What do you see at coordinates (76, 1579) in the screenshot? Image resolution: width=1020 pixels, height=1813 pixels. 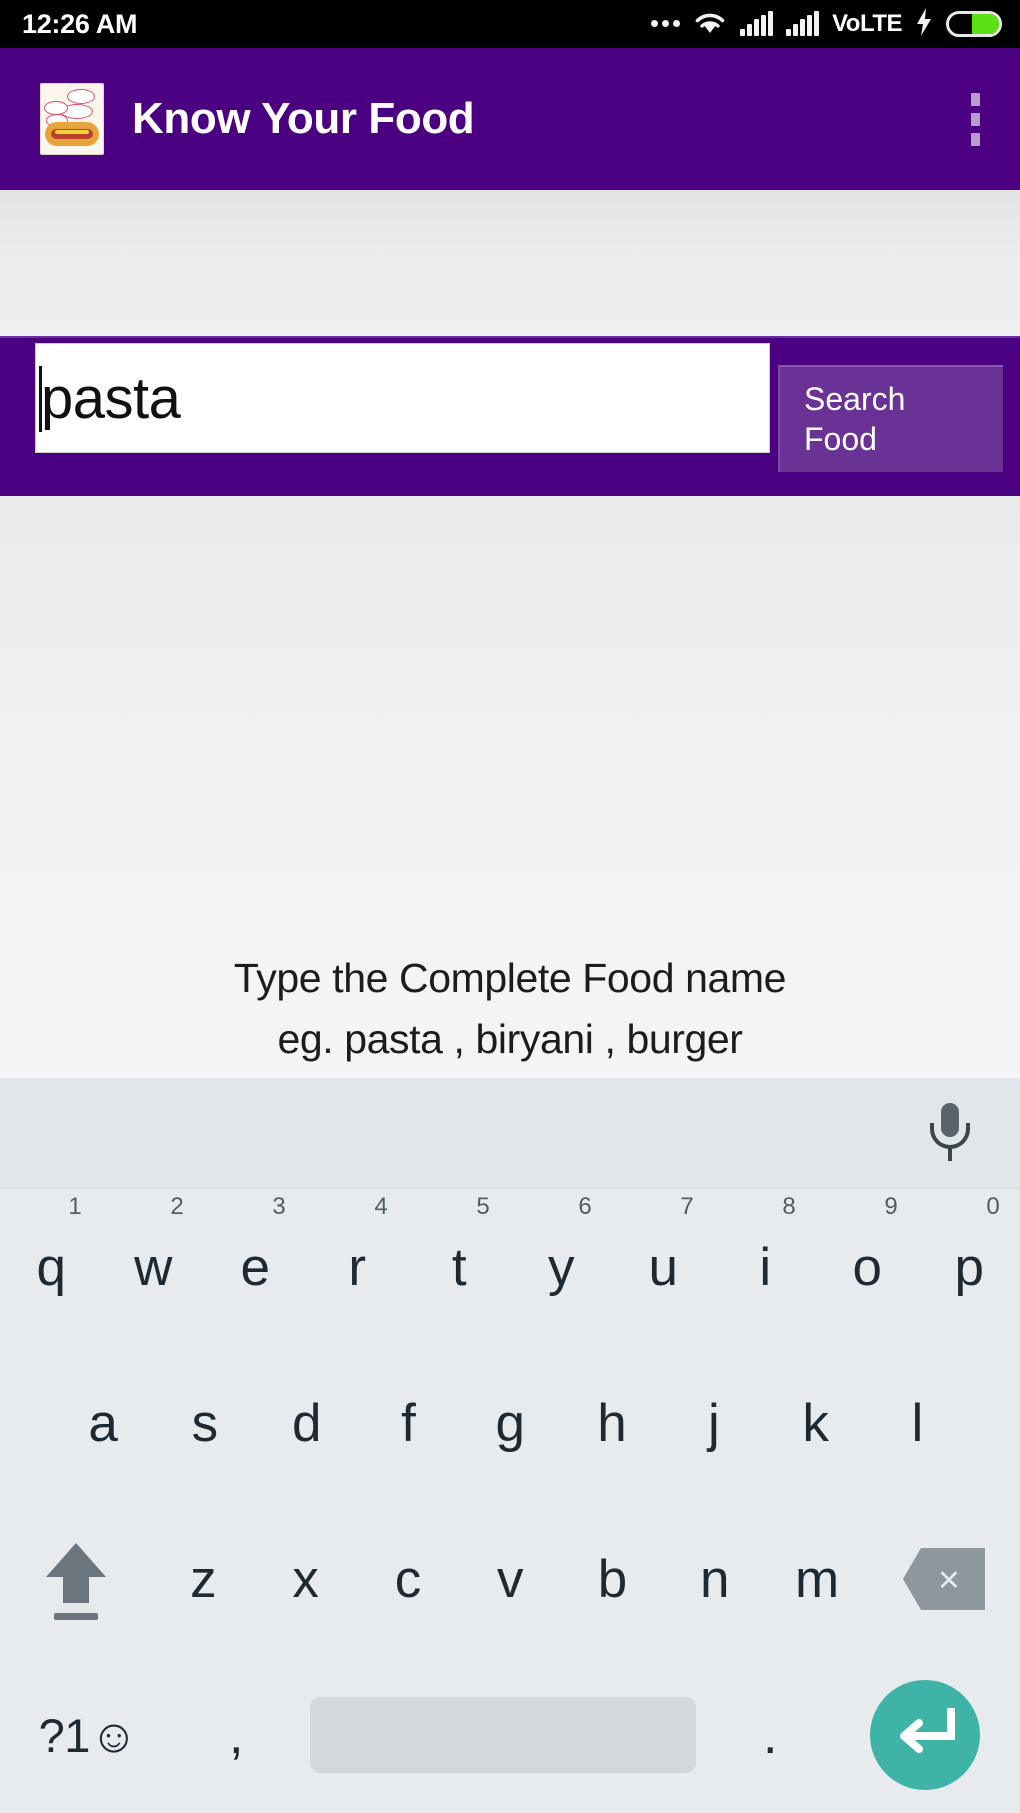 I see `shift-key` at bounding box center [76, 1579].